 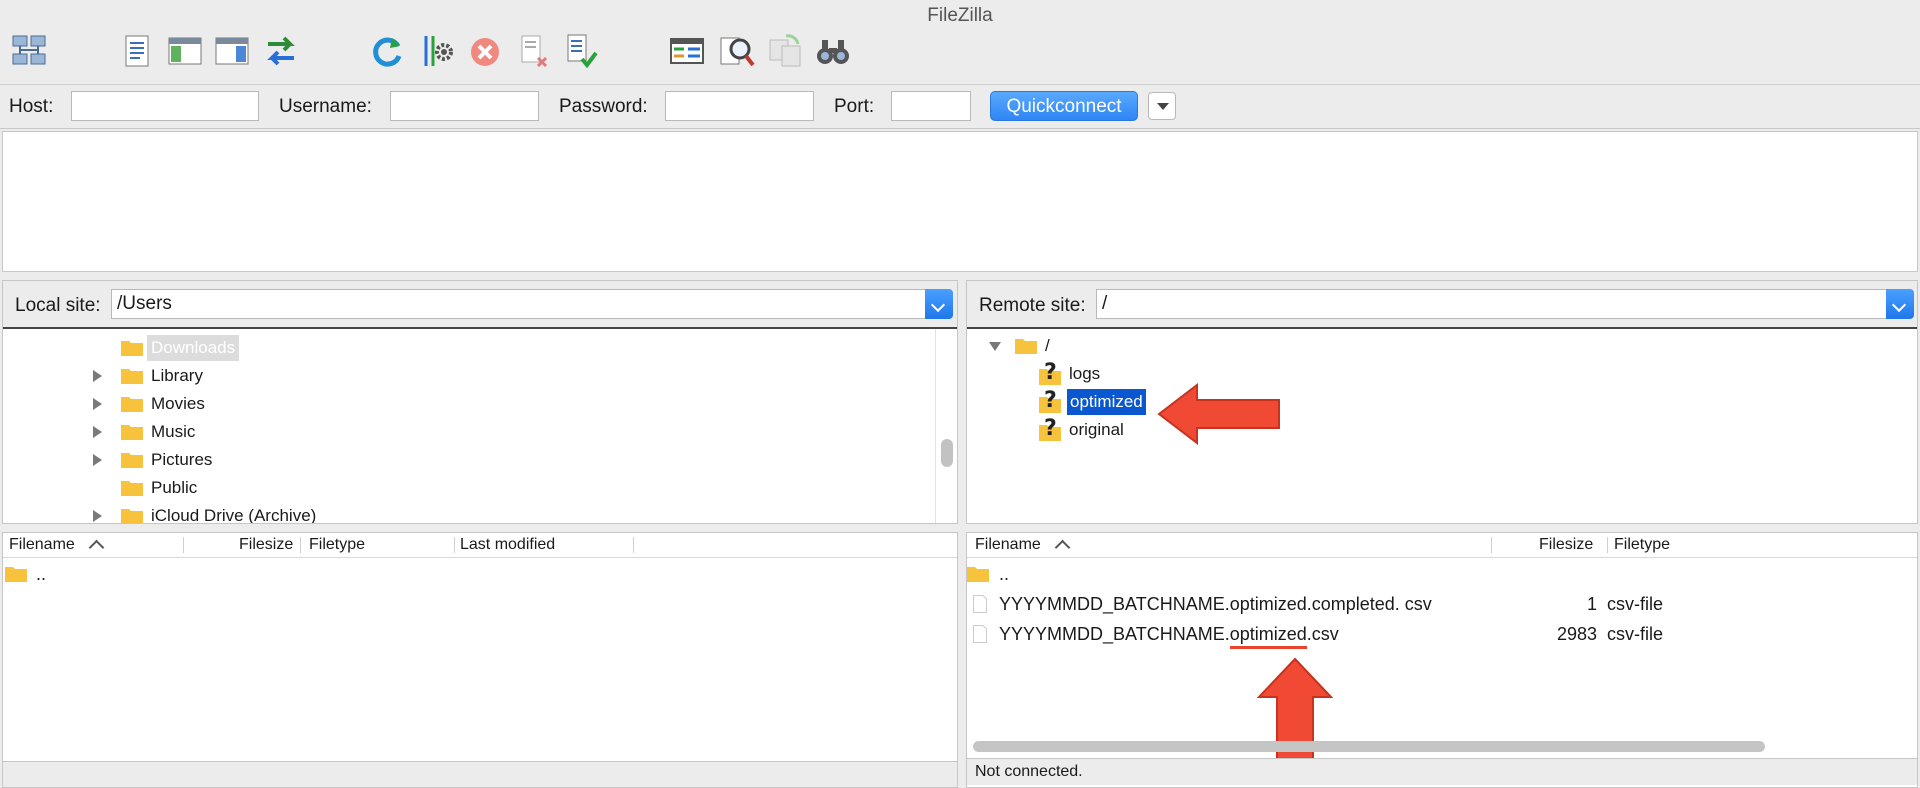 I want to click on connection-status: Not connected., so click(x=1029, y=771).